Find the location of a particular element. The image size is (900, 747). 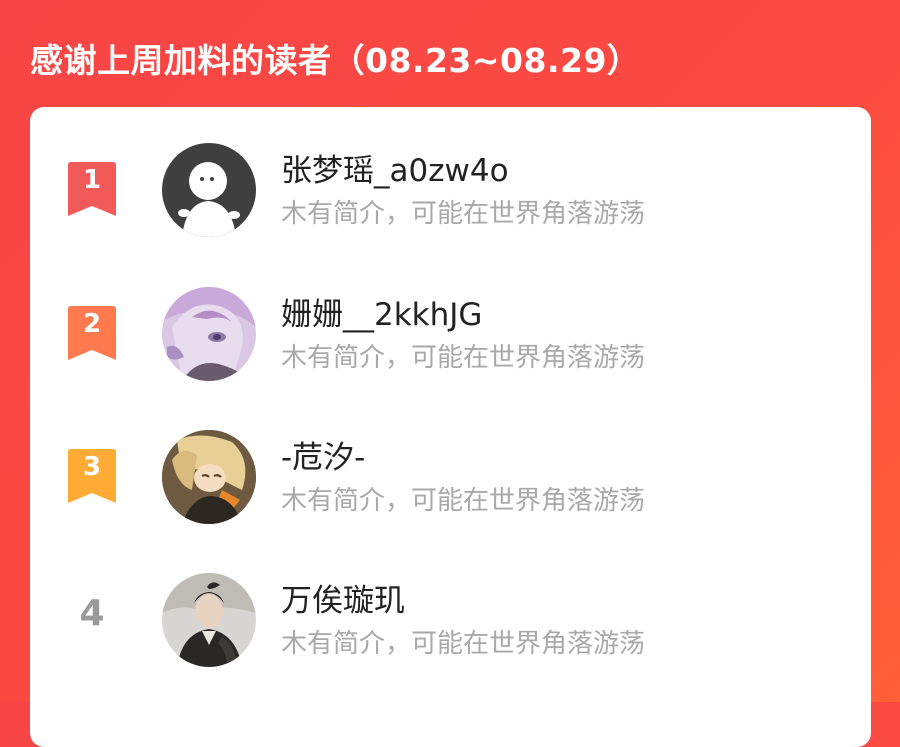

rank-number: 4 is located at coordinates (92, 613).